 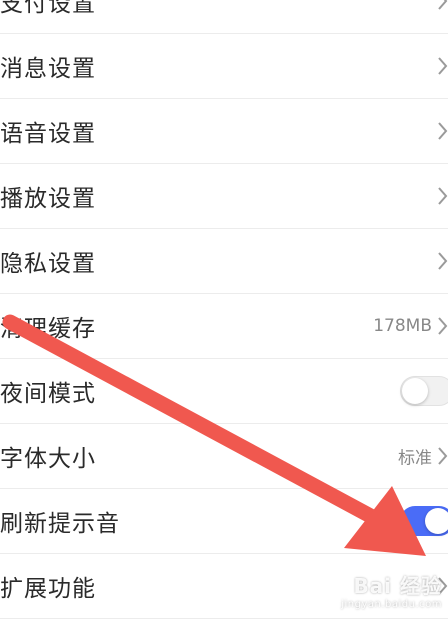 What do you see at coordinates (224, 261) in the screenshot?
I see `settings-item-privacy: 隐私设置` at bounding box center [224, 261].